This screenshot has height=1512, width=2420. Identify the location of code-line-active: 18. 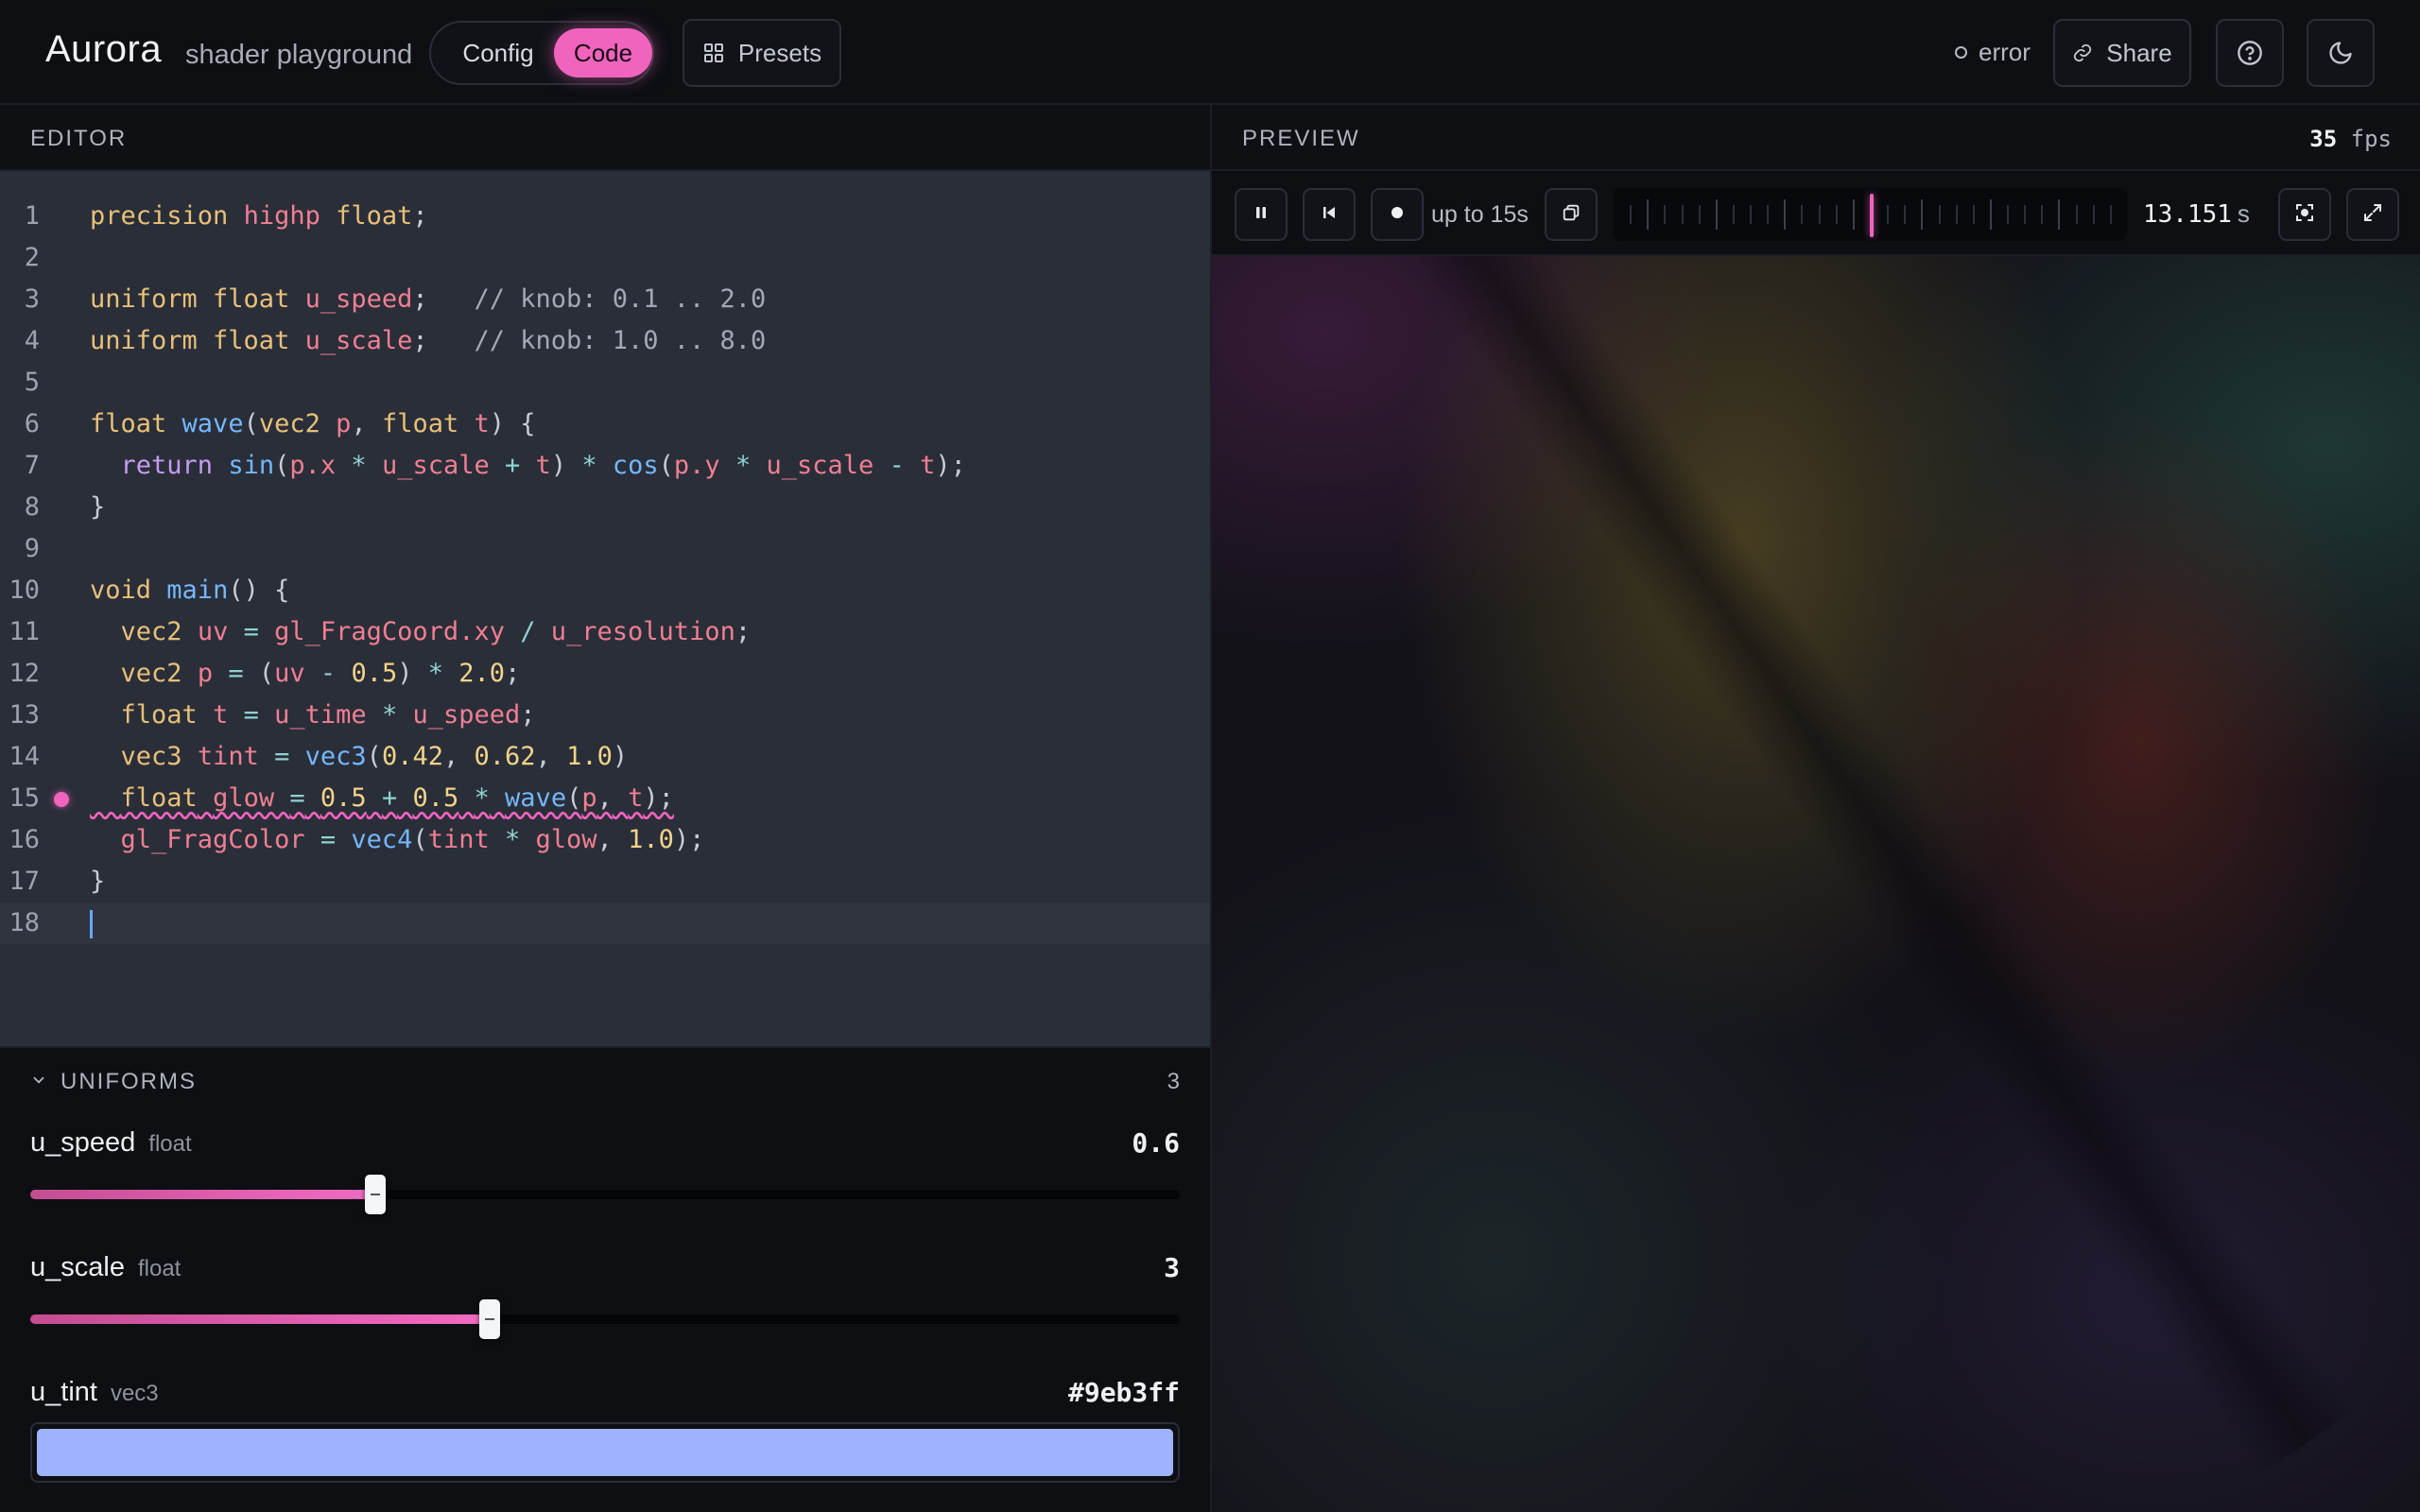
(605, 923).